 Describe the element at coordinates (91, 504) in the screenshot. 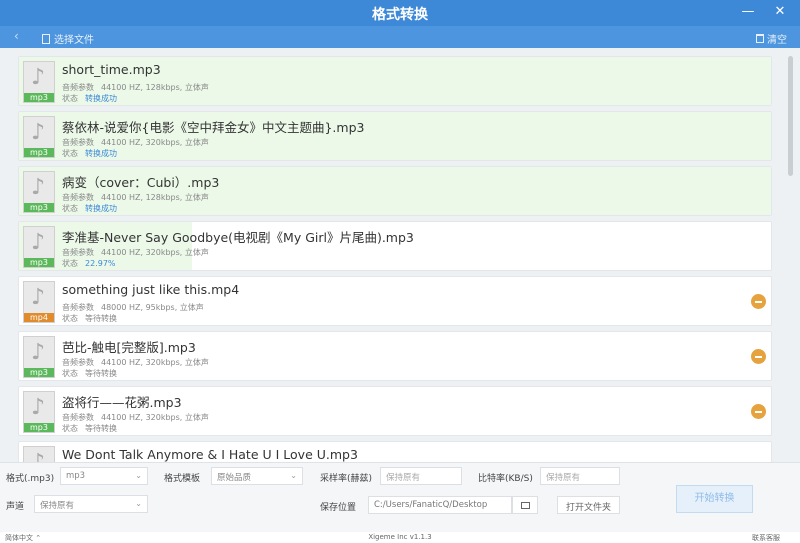

I see `channel-select: 保持原有 ⌄` at that location.